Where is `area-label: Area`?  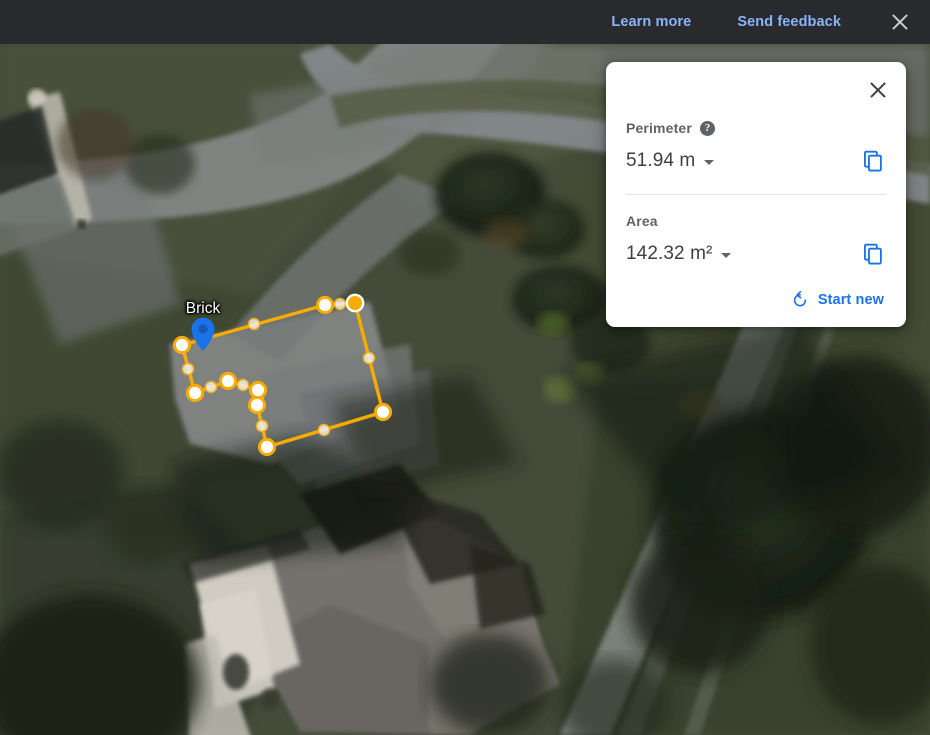 area-label: Area is located at coordinates (642, 221).